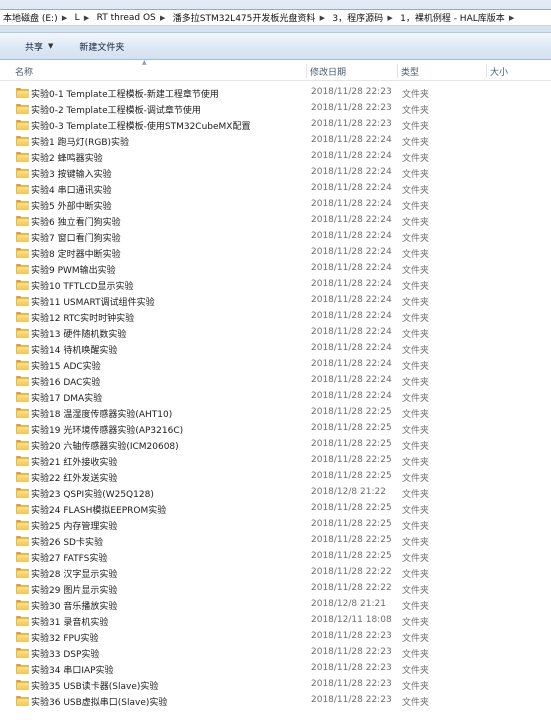  What do you see at coordinates (275, 365) in the screenshot?
I see `file-row: 实验15 ADC实验 2018/11/28 22:24 文件夹` at bounding box center [275, 365].